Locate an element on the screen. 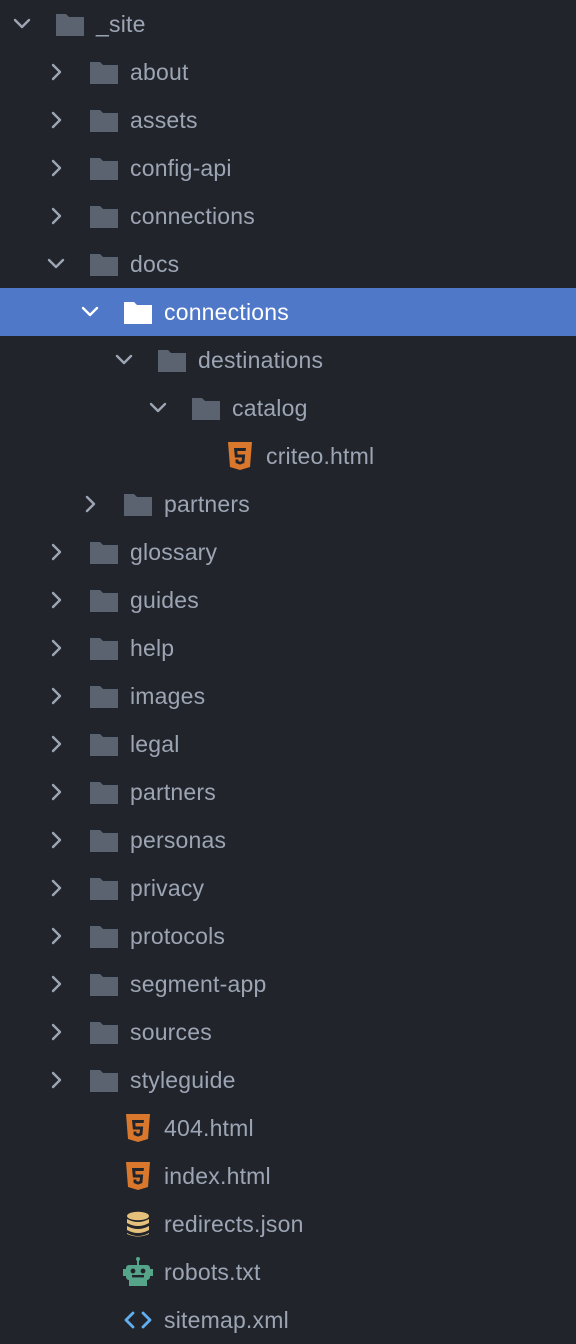 This screenshot has height=1344, width=576. tree-file-row: sitemap.xml is located at coordinates (288, 1320).